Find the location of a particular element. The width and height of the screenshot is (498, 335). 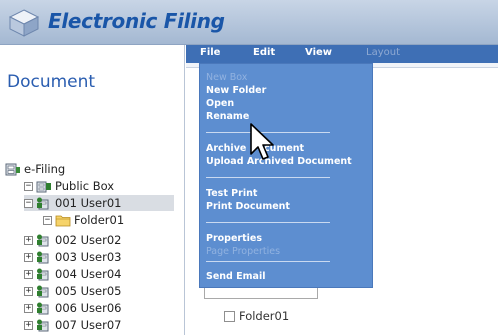

tree-item-user05: + 005 User05 is located at coordinates (72, 291).